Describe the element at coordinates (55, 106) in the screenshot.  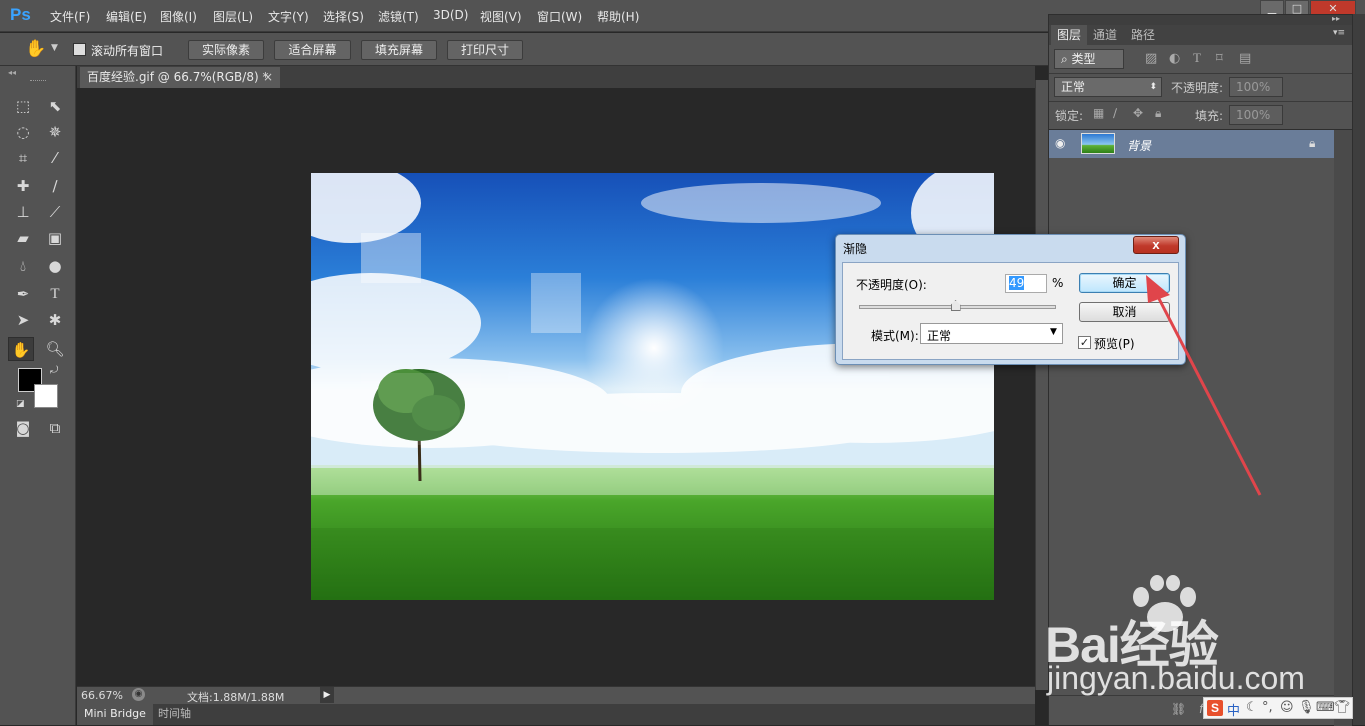
I see `move-icon: ⬉` at that location.